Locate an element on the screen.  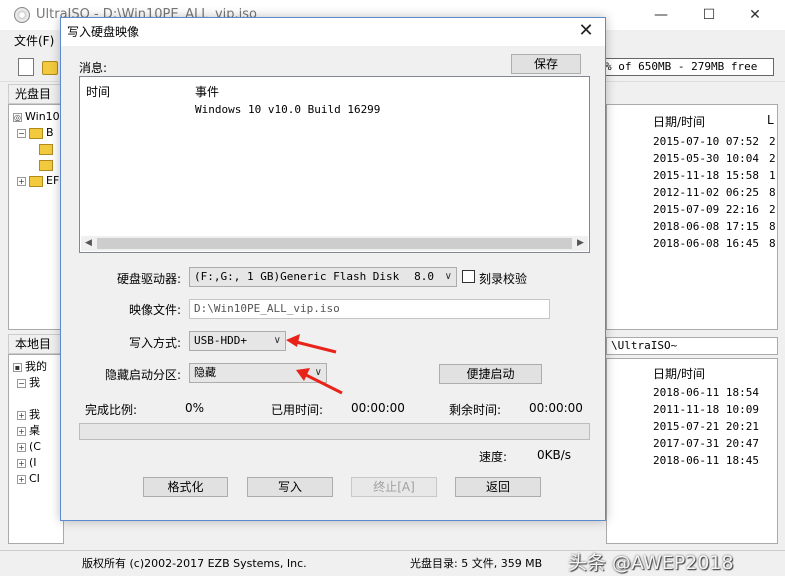
new-document-icon is located at coordinates (26, 67).